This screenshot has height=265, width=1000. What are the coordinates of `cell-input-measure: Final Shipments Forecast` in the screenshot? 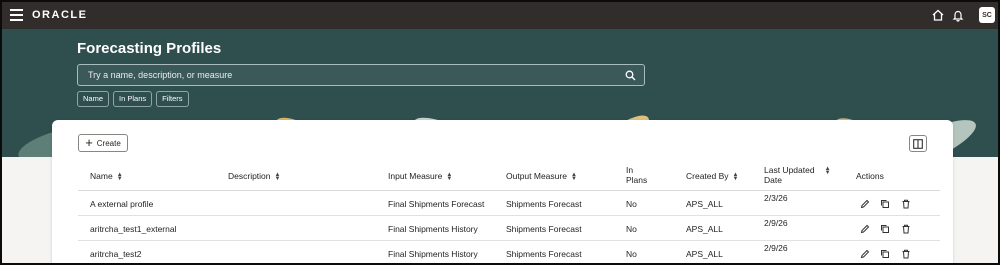 It's located at (436, 204).